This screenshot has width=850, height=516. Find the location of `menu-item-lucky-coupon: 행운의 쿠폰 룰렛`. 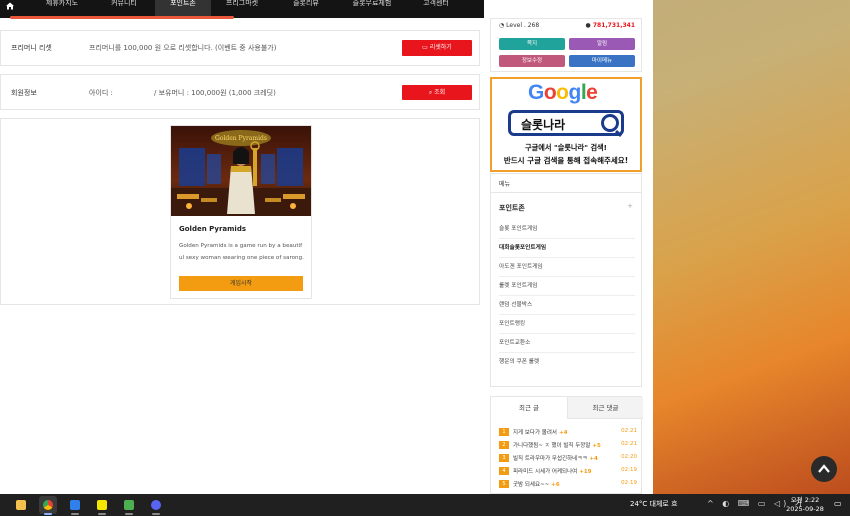

menu-item-lucky-coupon: 행운의 쿠폰 룰렛 is located at coordinates (567, 363).